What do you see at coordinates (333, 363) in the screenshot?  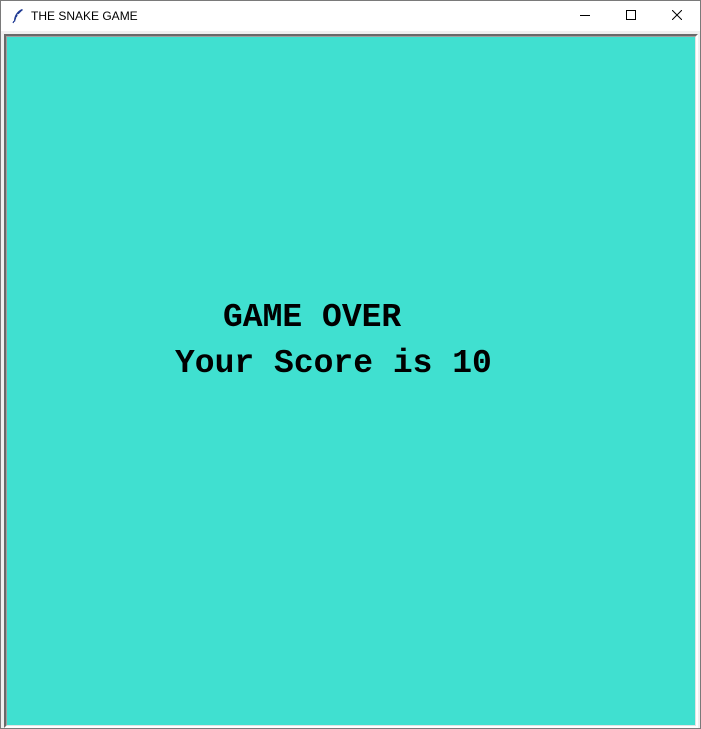 I see `score-text: Your Score is 10` at bounding box center [333, 363].